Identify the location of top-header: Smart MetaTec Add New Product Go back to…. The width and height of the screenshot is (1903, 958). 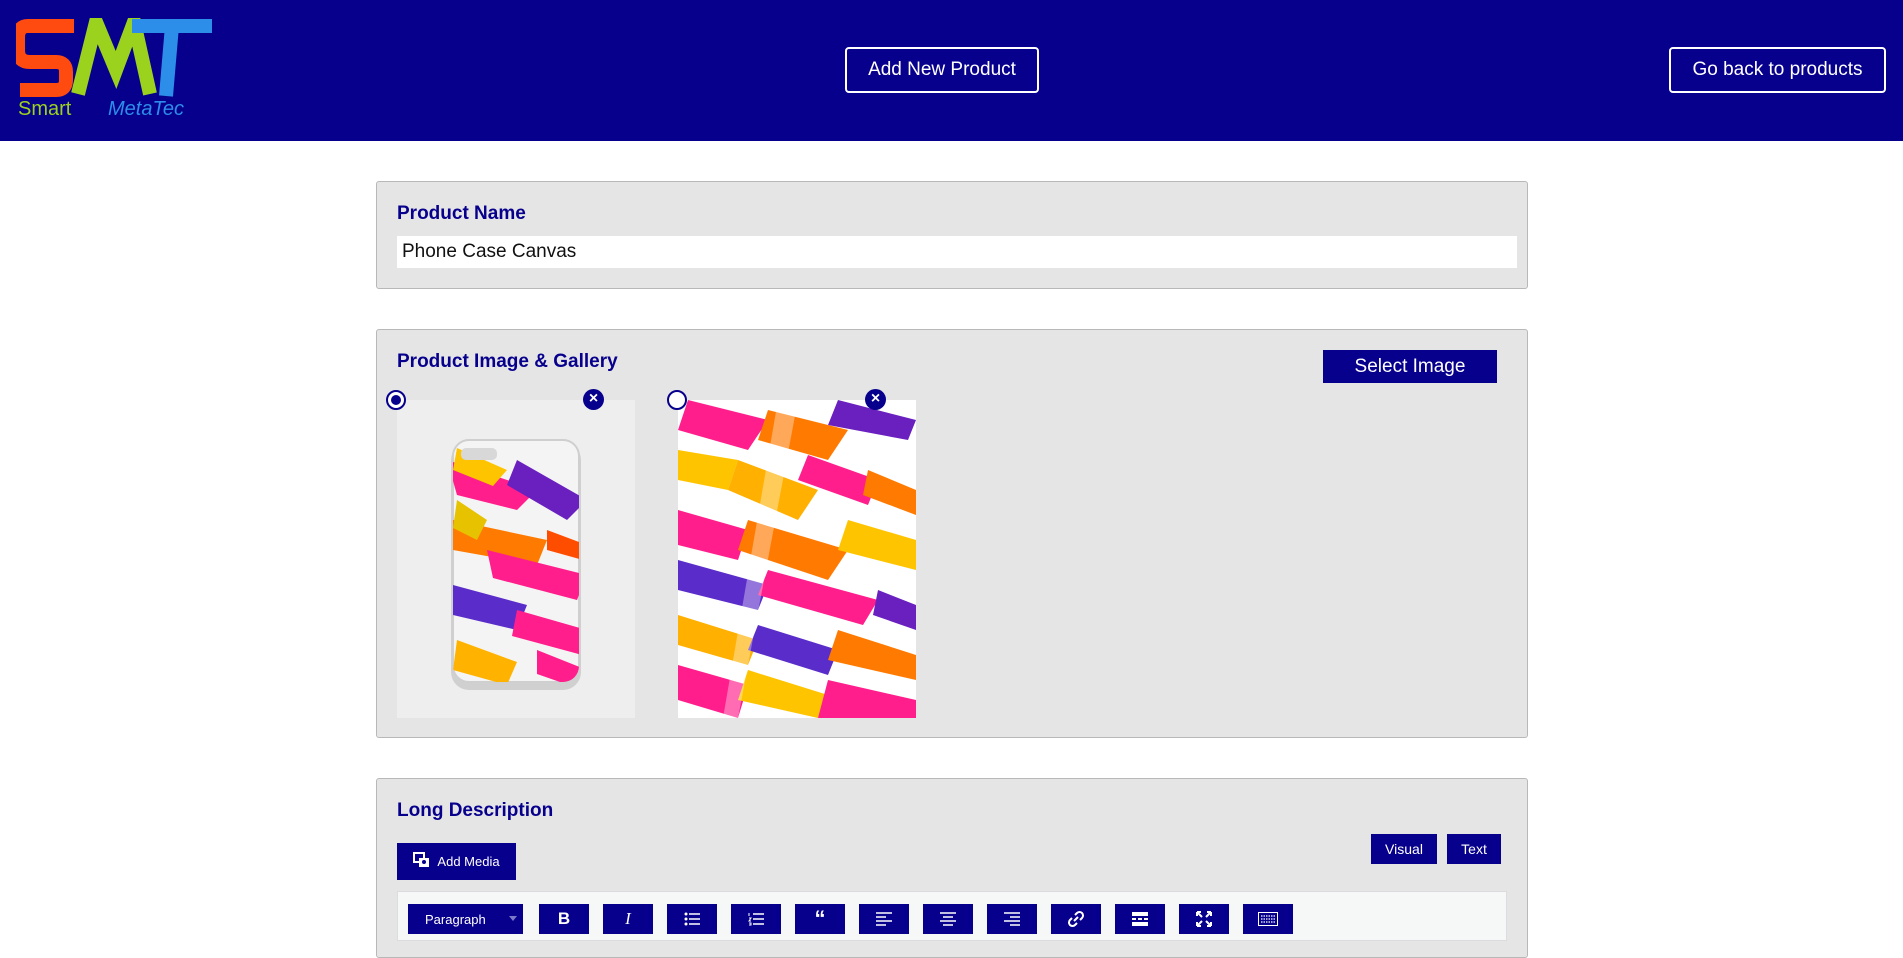
(951, 70).